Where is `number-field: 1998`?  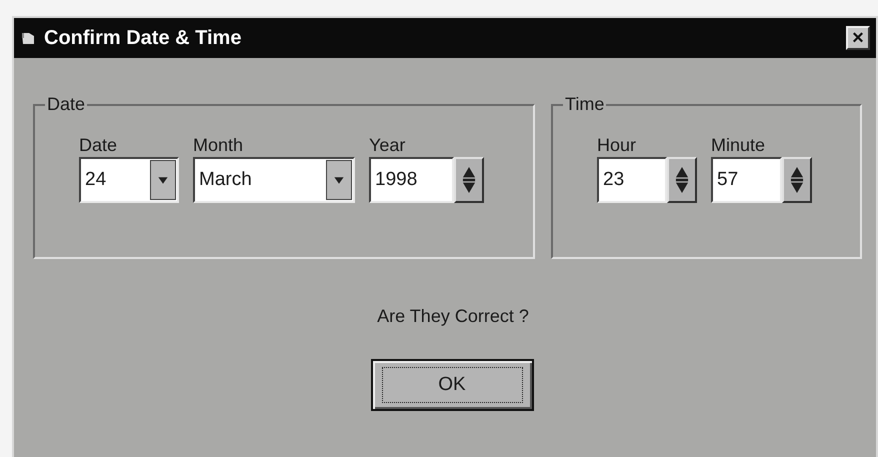 number-field: 1998 is located at coordinates (411, 180).